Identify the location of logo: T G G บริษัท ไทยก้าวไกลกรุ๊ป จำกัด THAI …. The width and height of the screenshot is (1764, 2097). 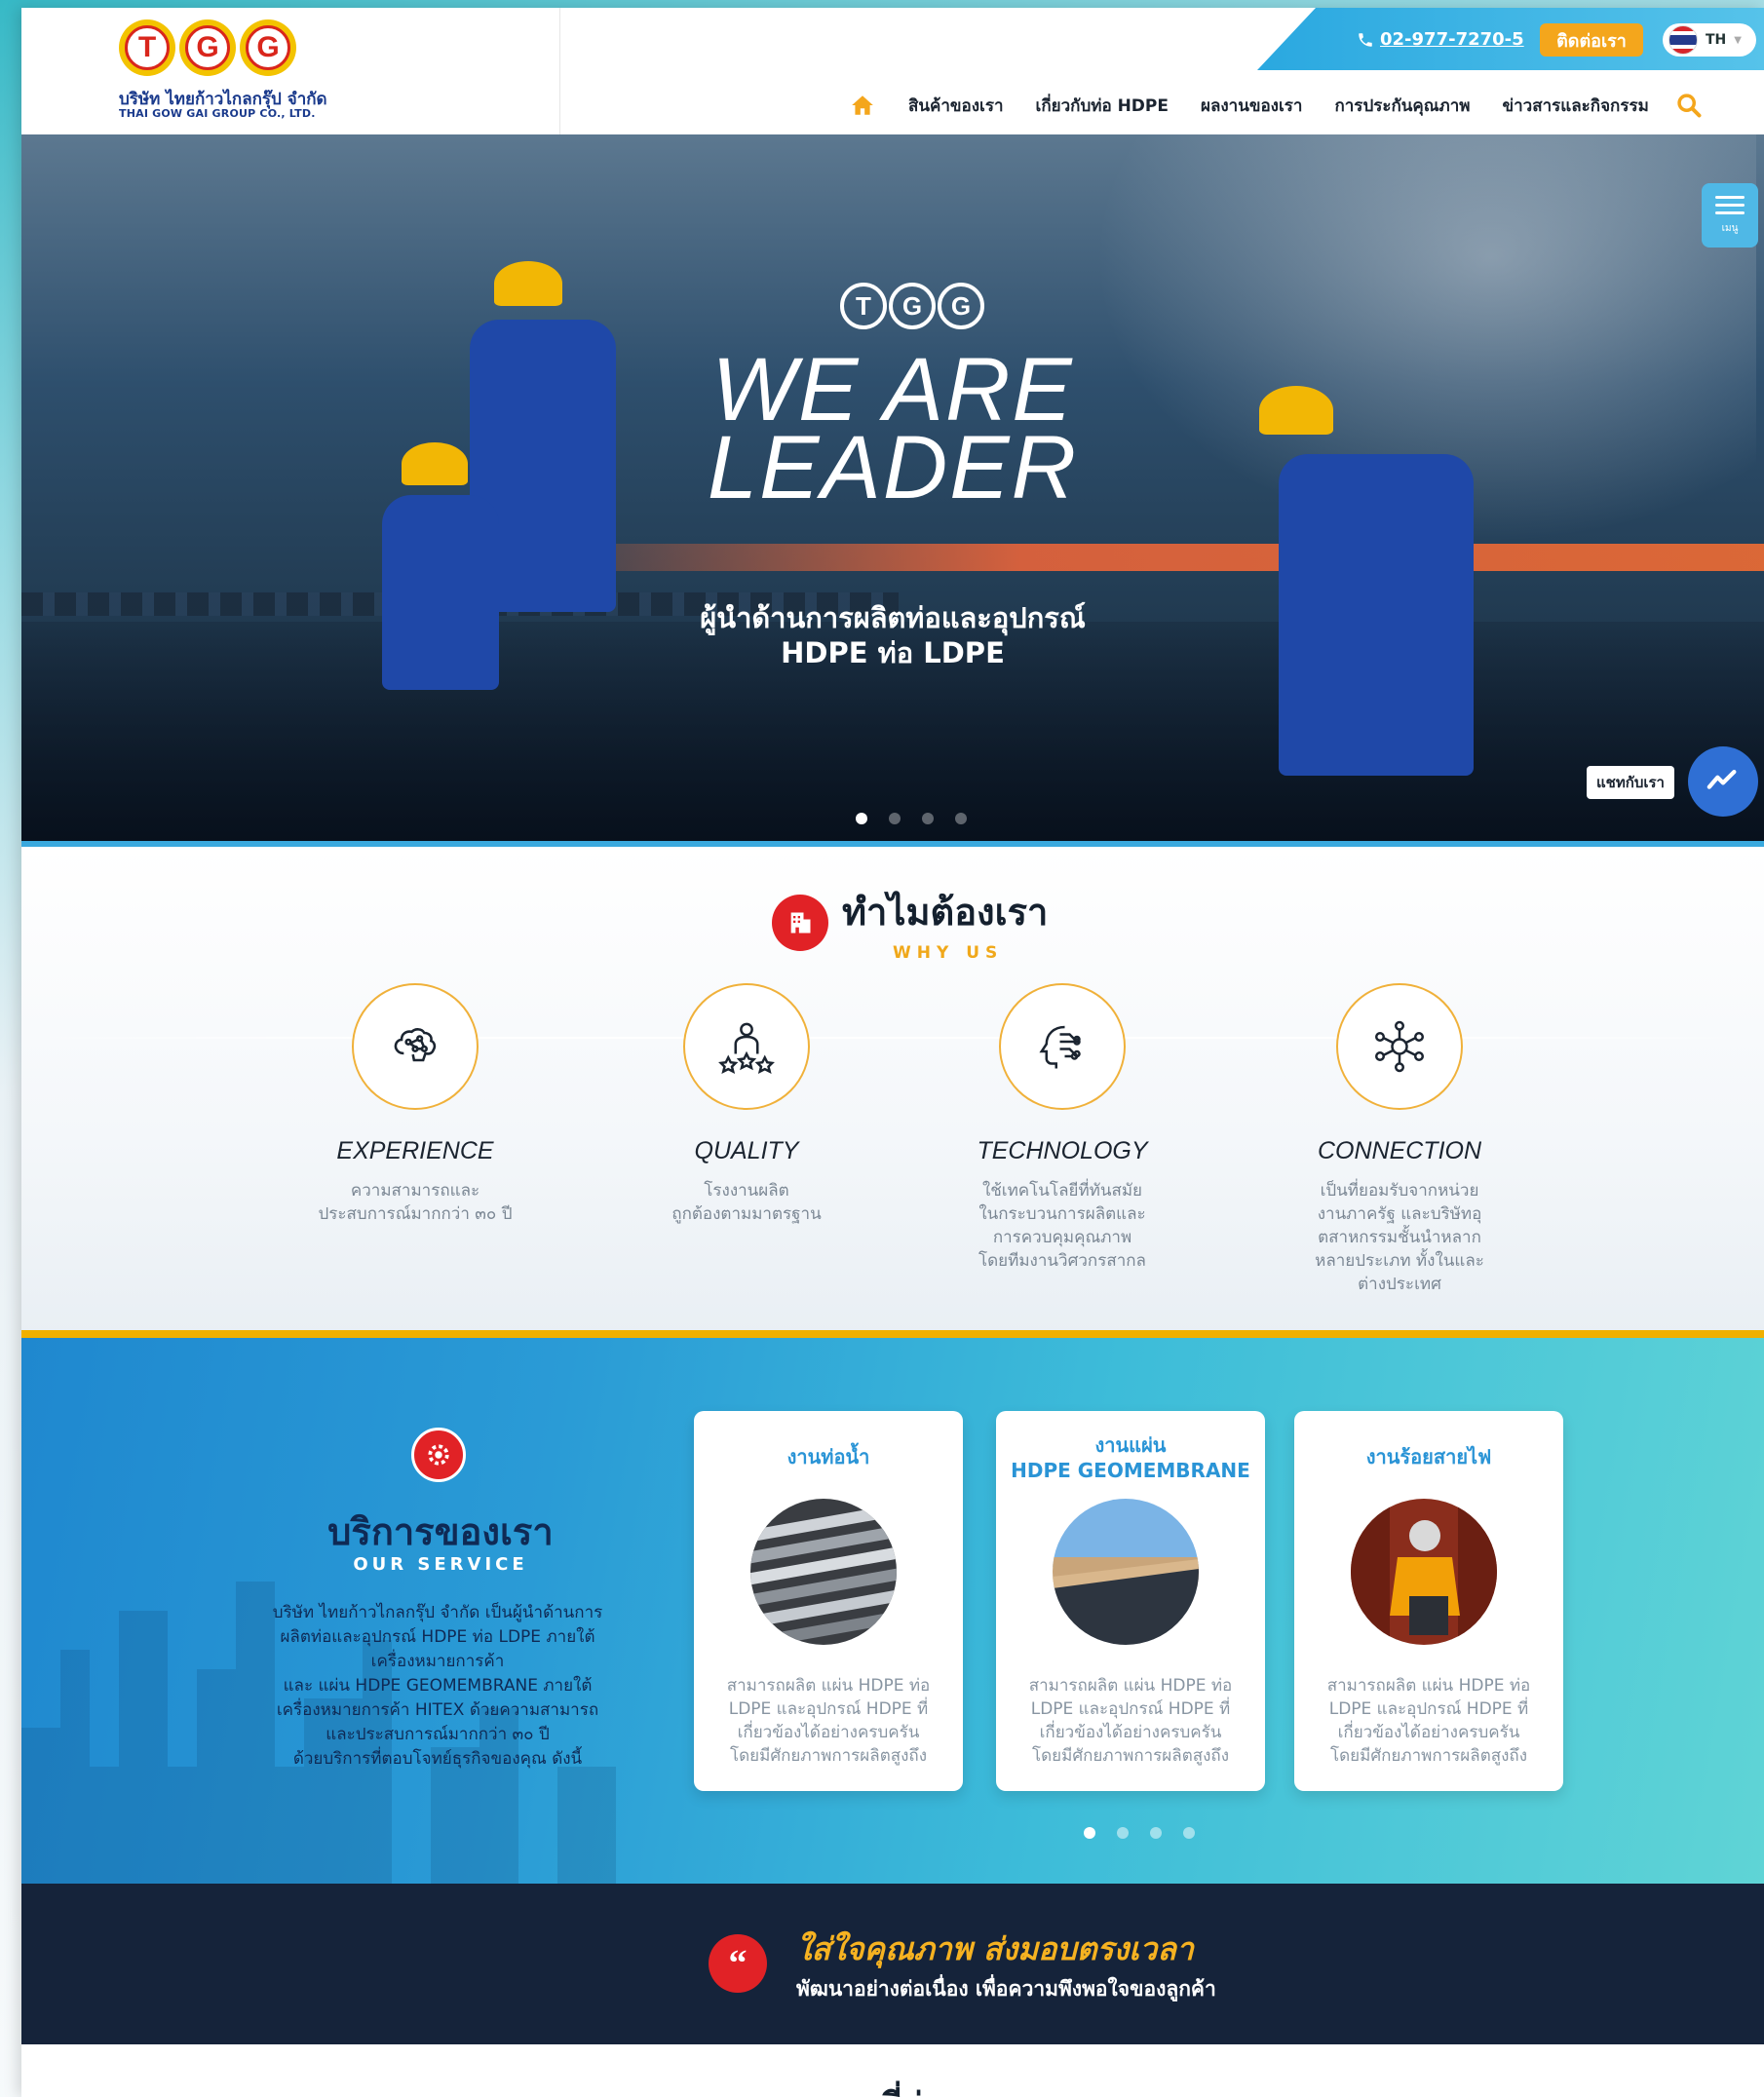
(291, 71).